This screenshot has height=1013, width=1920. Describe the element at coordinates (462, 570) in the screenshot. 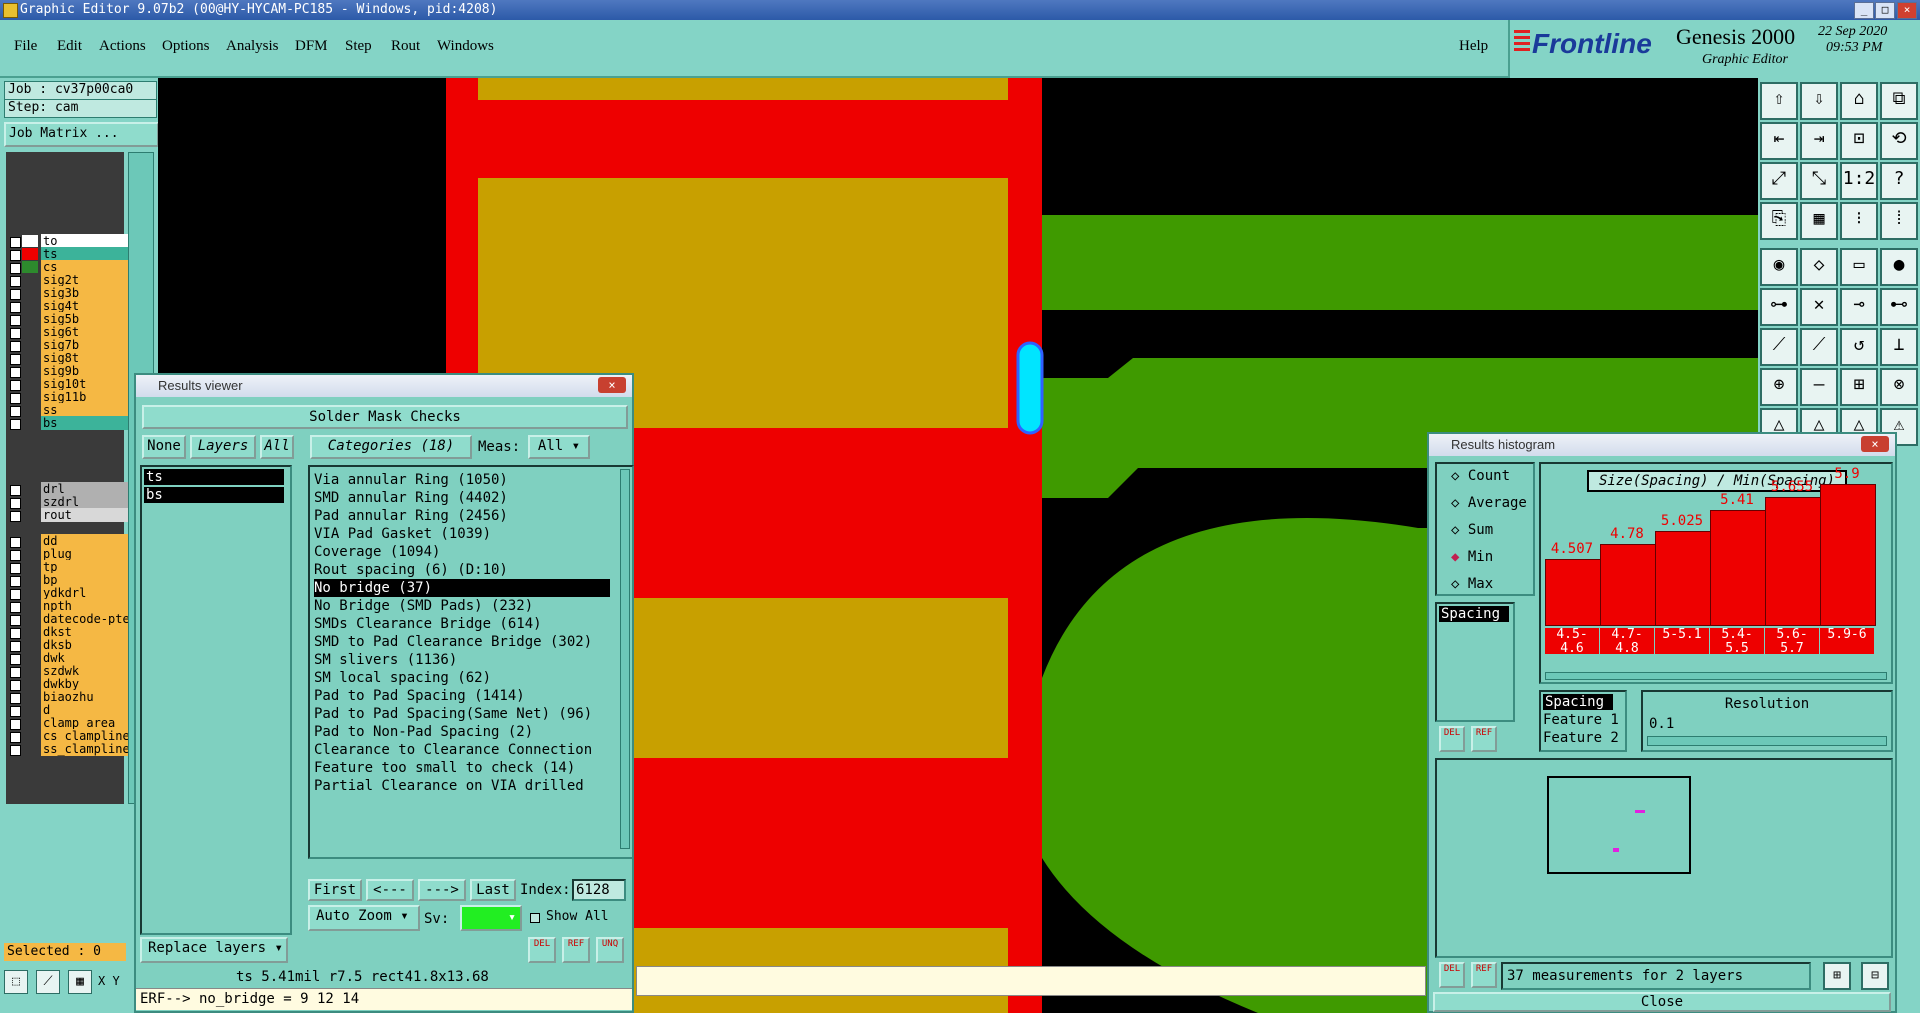

I see `category-item: Rout spacing (6) (D:10)` at that location.